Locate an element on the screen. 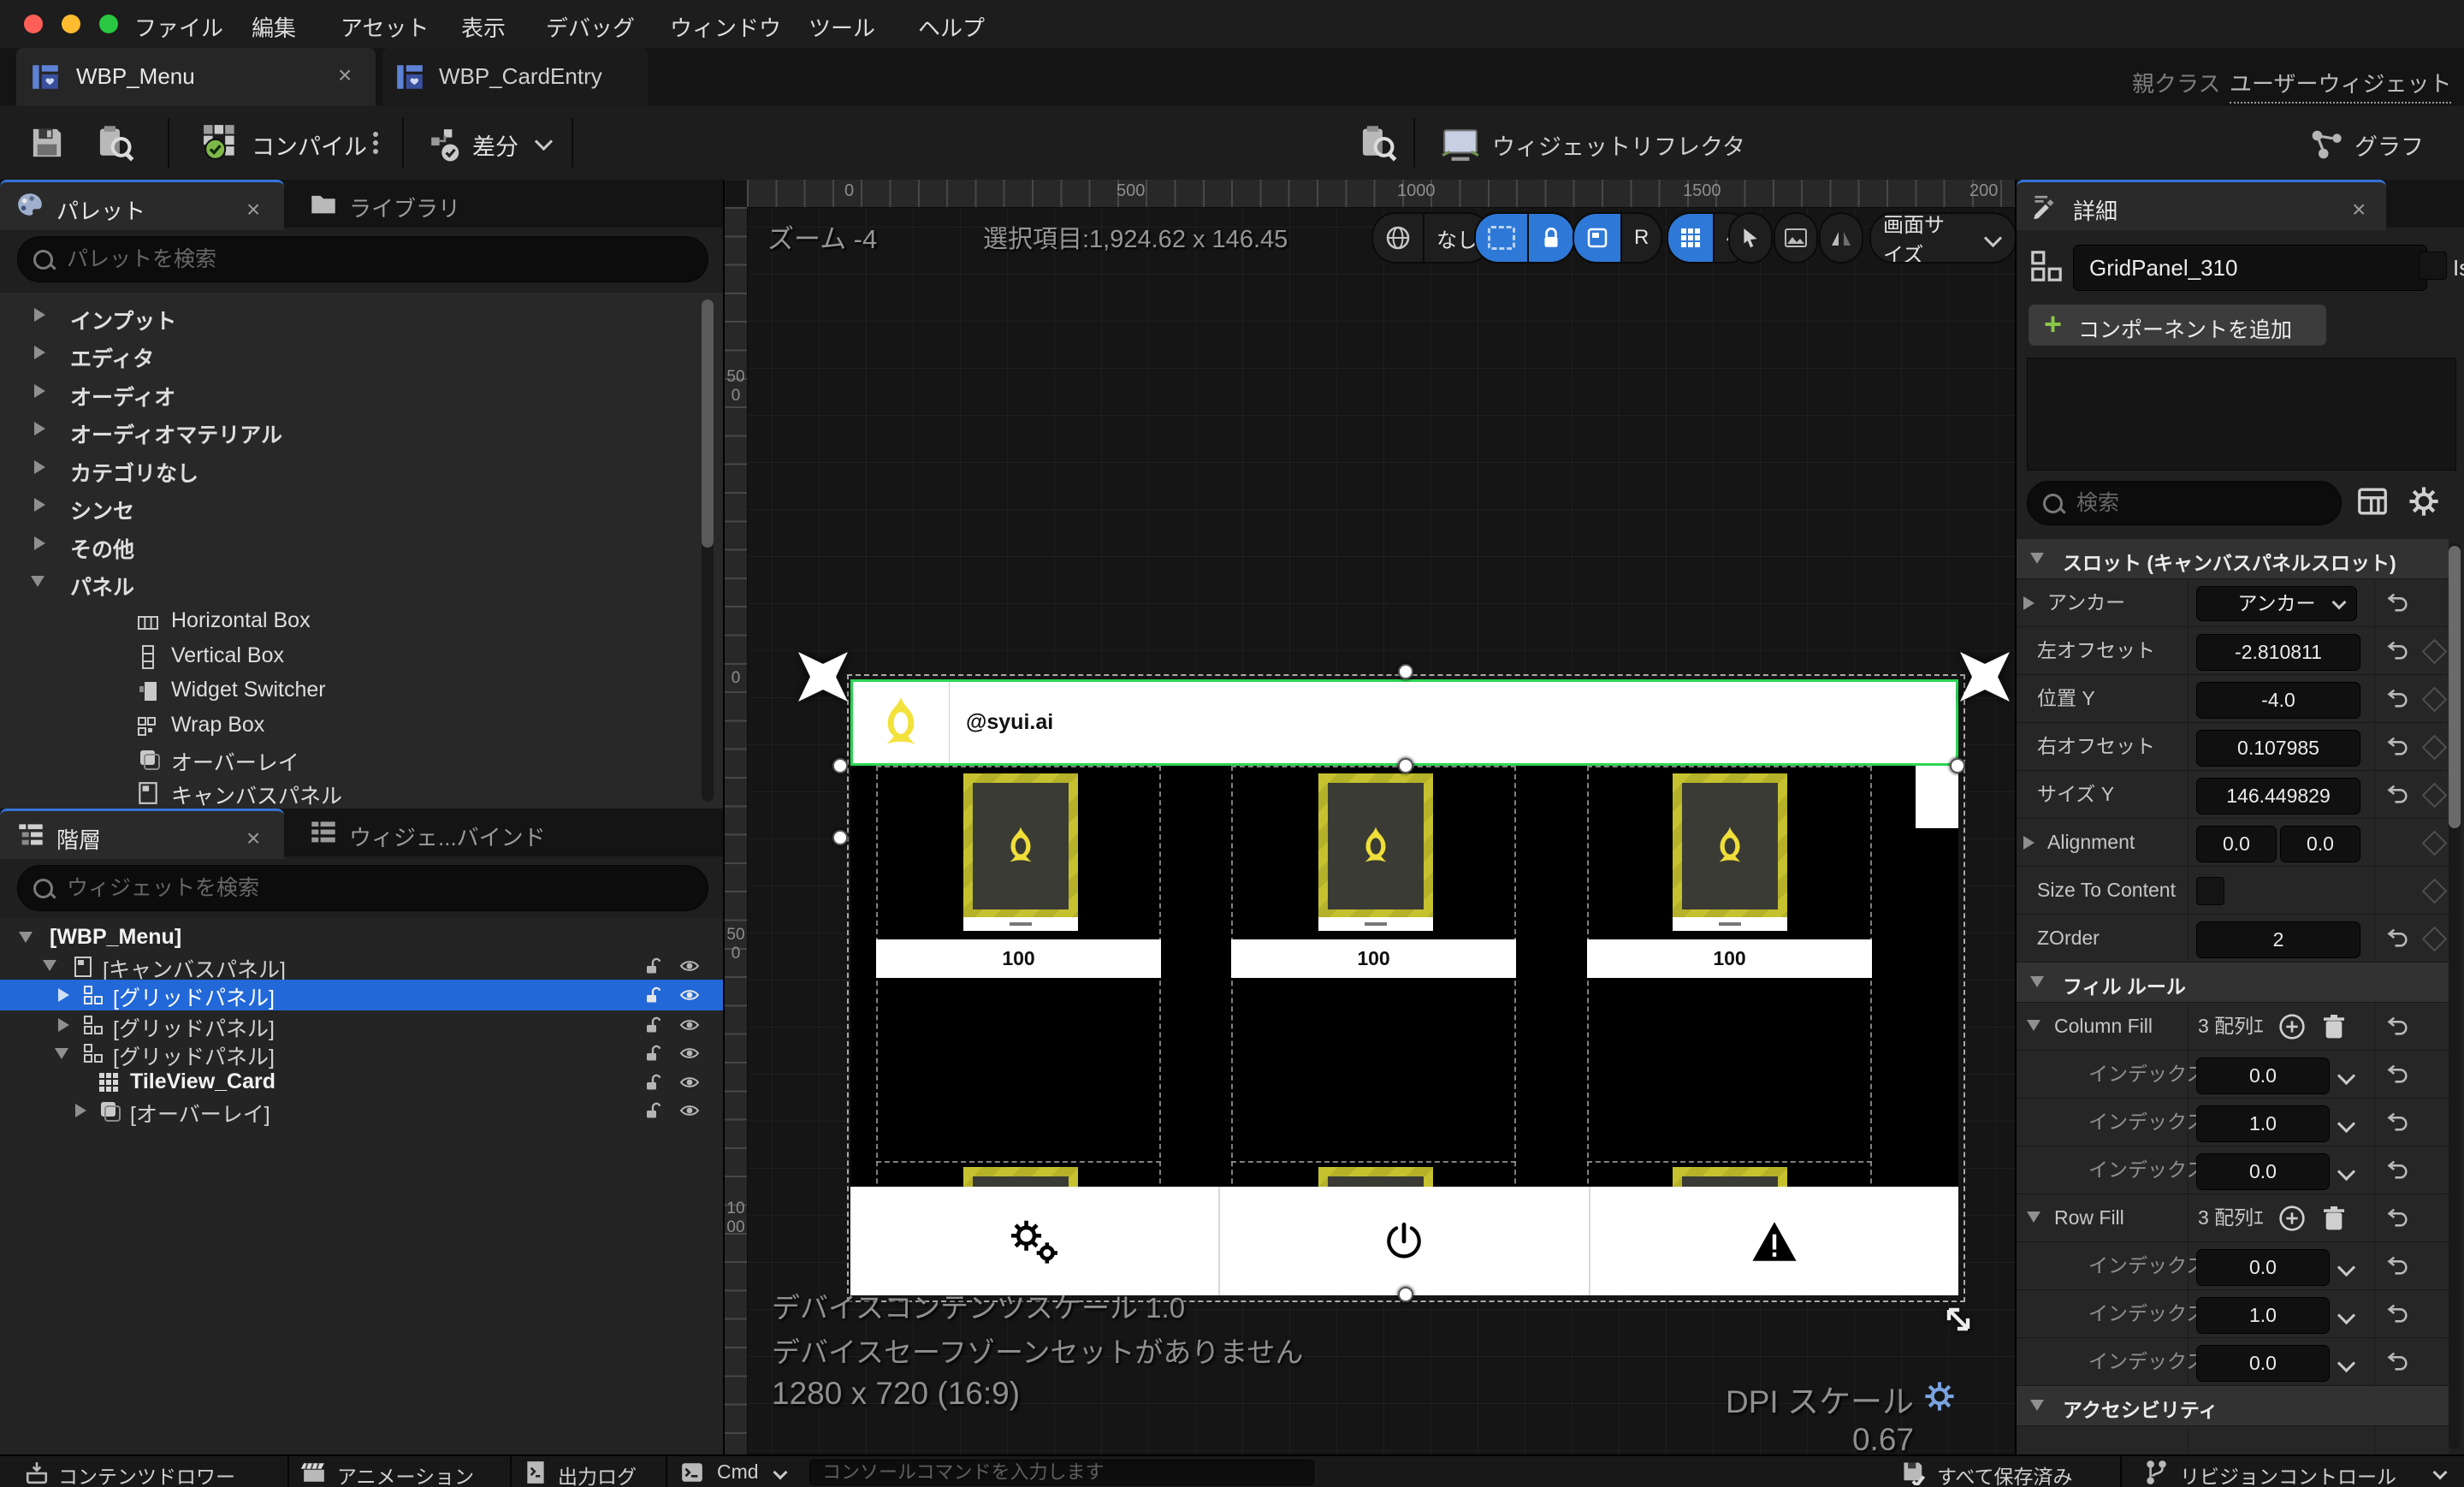  left-offset-field is located at coordinates (2278, 652).